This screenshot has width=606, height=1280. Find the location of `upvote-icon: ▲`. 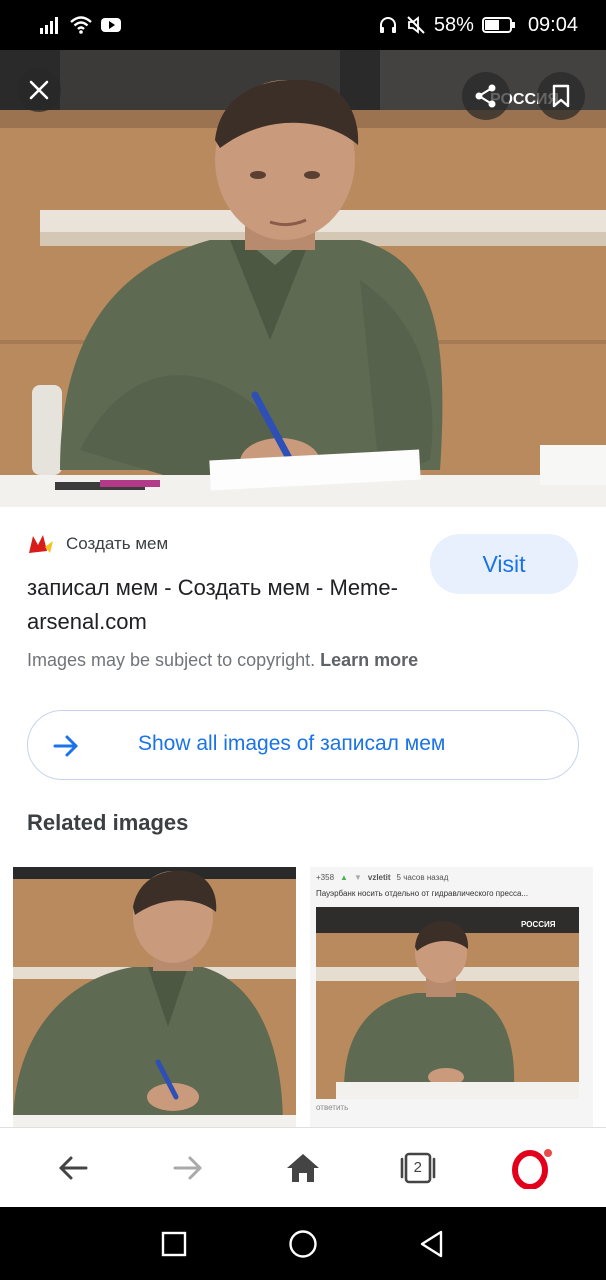

upvote-icon: ▲ is located at coordinates (344, 877).